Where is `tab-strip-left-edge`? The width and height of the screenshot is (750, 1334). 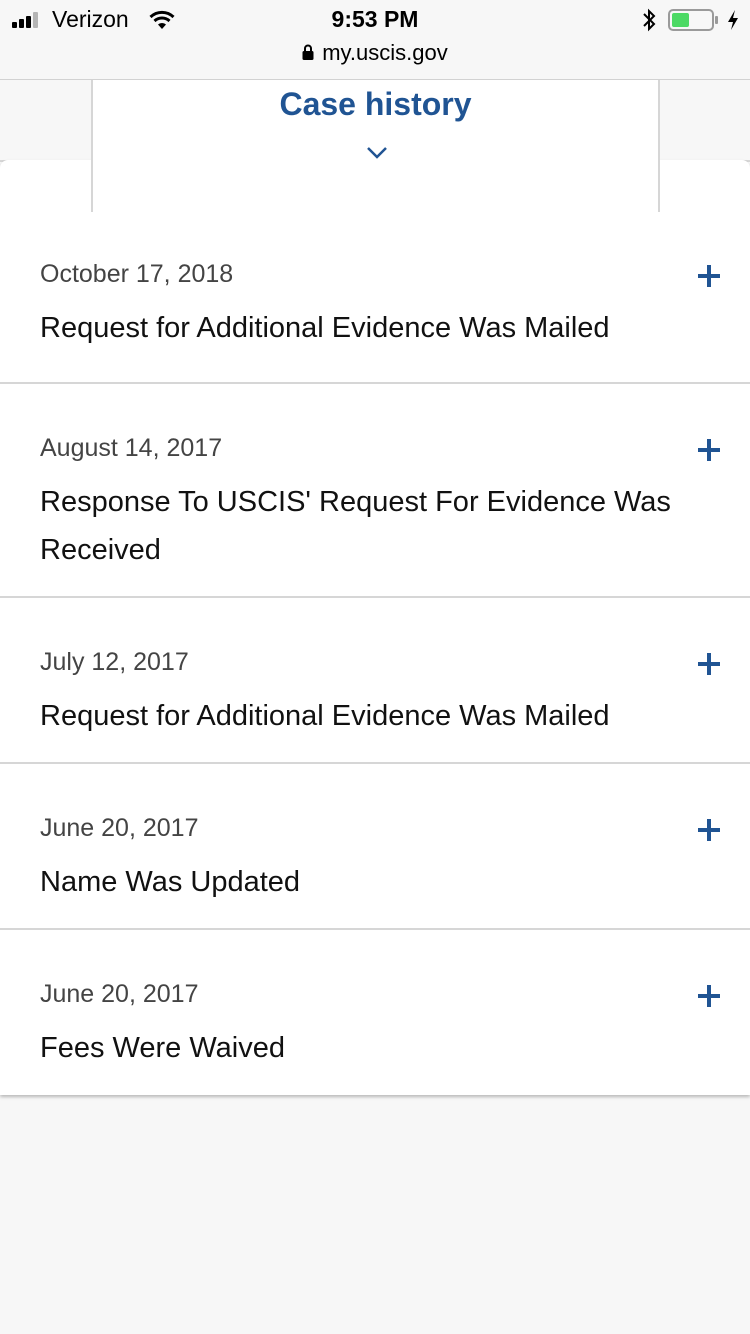 tab-strip-left-edge is located at coordinates (46, 121).